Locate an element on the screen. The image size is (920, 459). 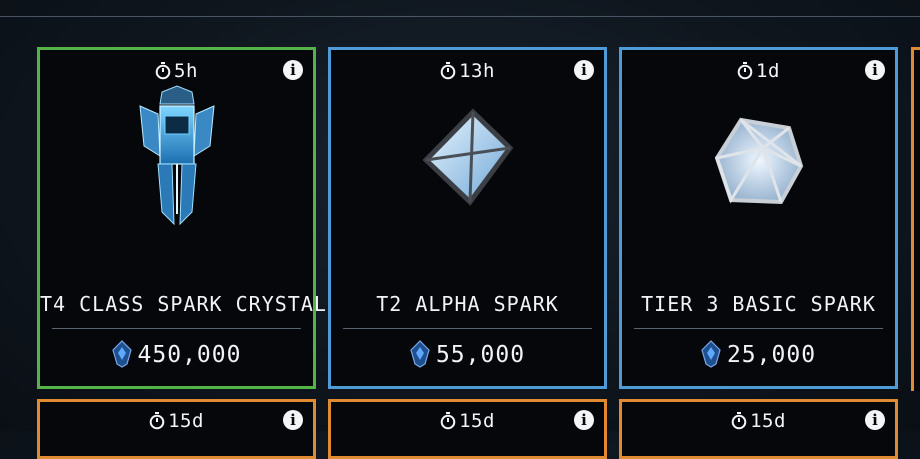
t4-spark-crystal-image is located at coordinates (176, 155).